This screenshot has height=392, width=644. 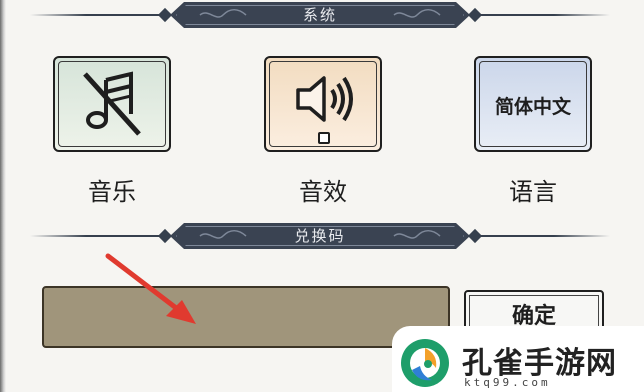 I want to click on sound-effect-toggle-button, so click(x=323, y=104).